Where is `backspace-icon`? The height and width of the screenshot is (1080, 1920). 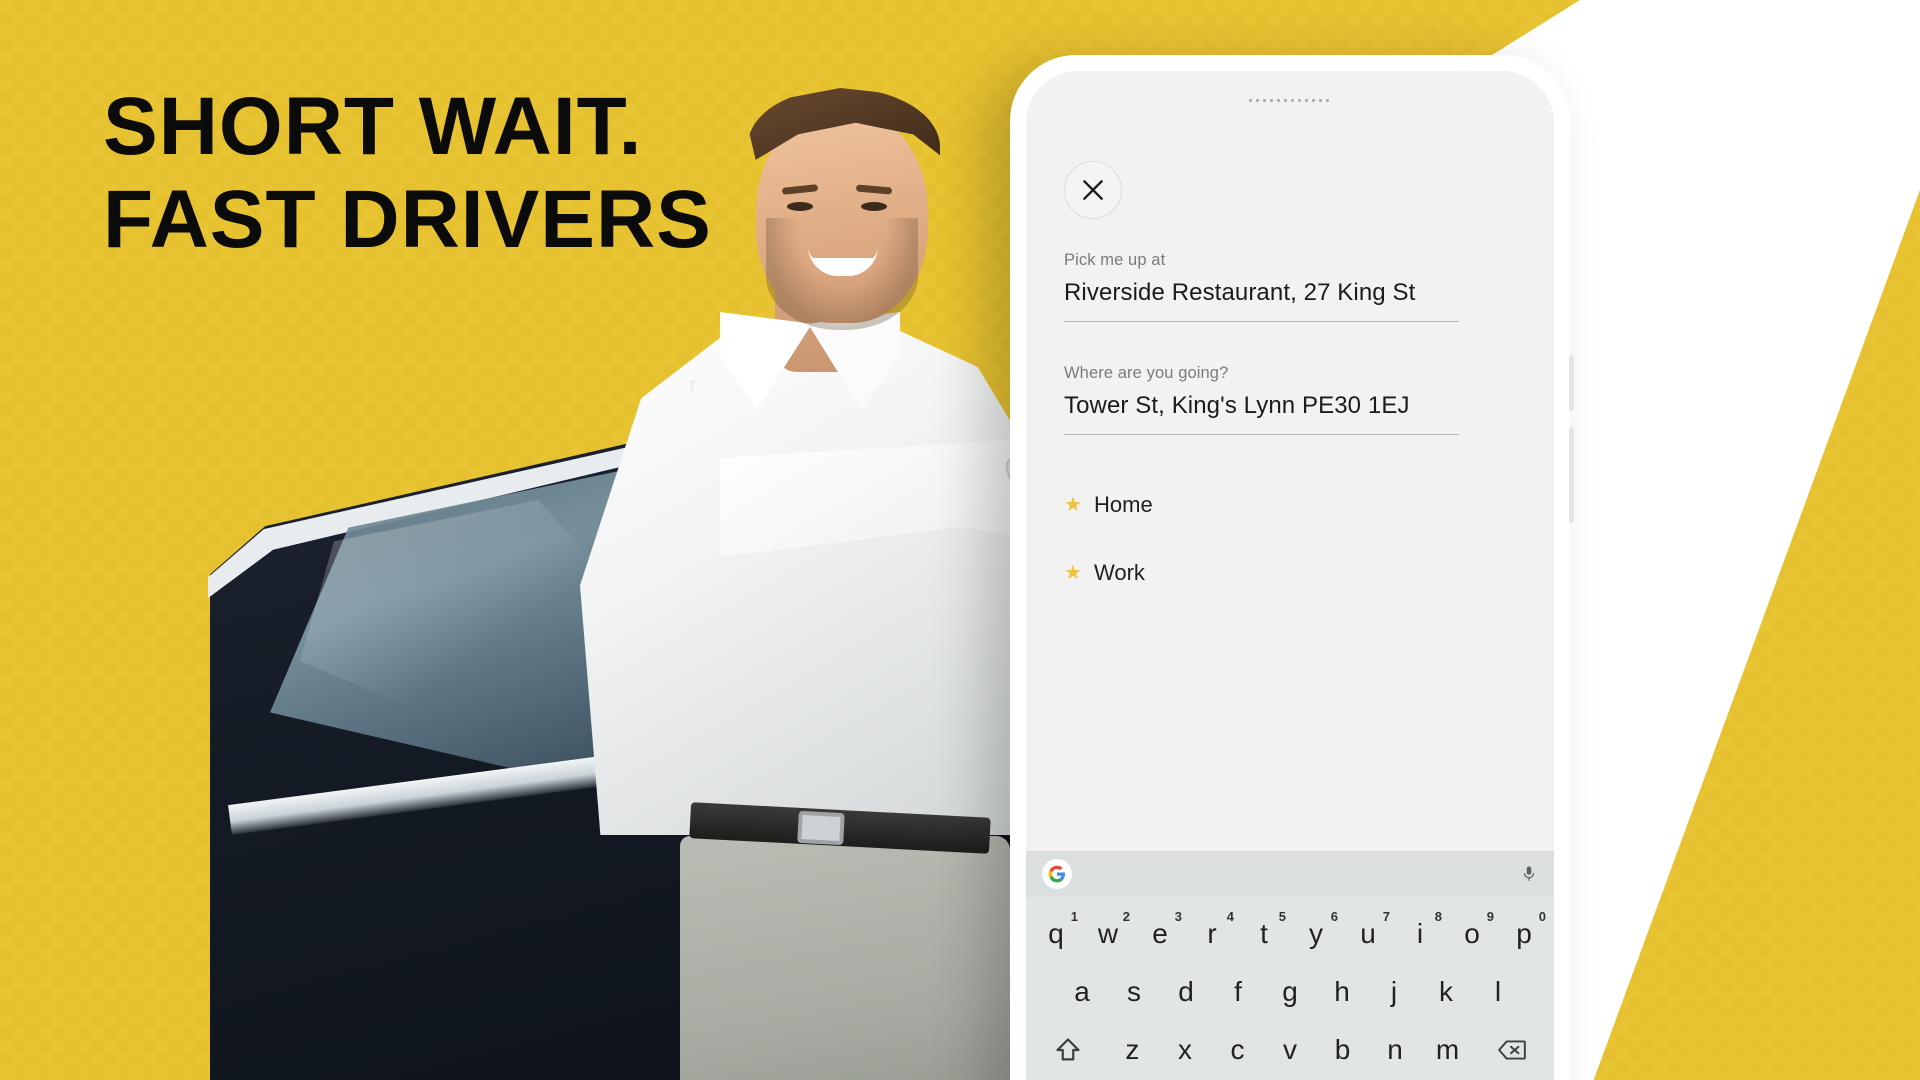
backspace-icon is located at coordinates (1512, 1050).